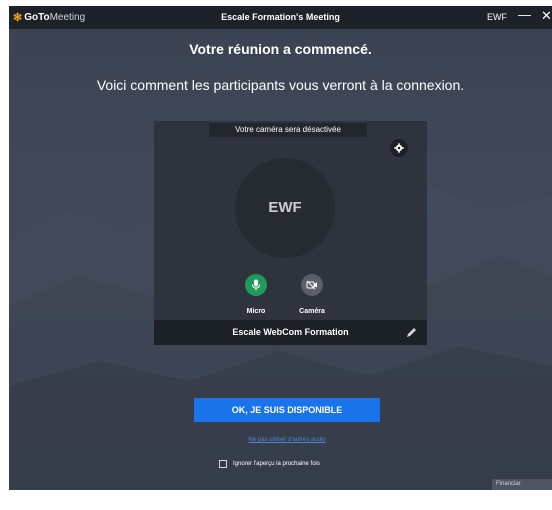 The height and width of the screenshot is (510, 552). I want to click on ok-available-button: OK, JE SUIS DISPONIBLE, so click(287, 410).